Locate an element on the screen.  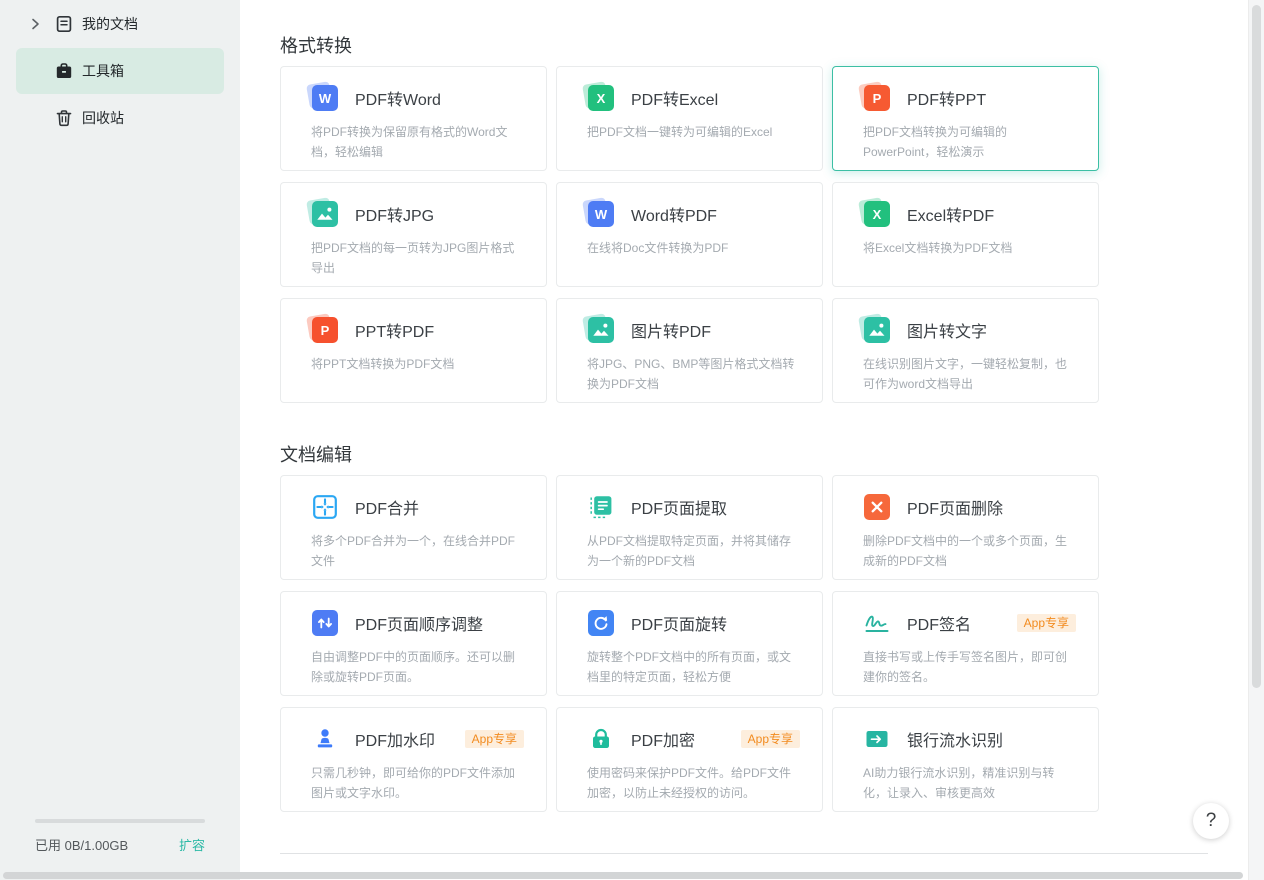
tool-card: X PDF转Excel 把PDF文档一键转为可编辑的Excel is located at coordinates (689, 118).